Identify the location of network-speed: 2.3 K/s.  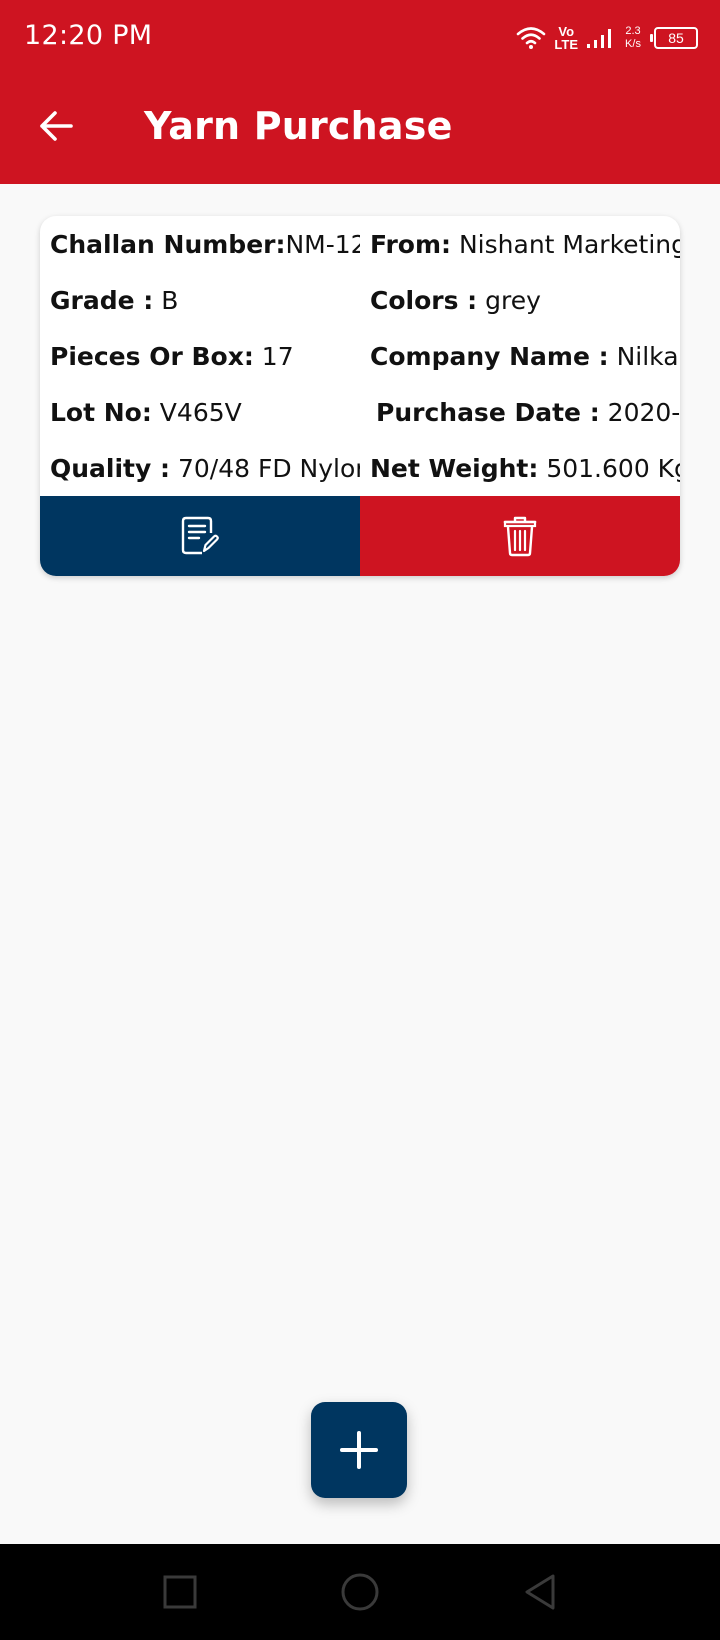
(633, 38).